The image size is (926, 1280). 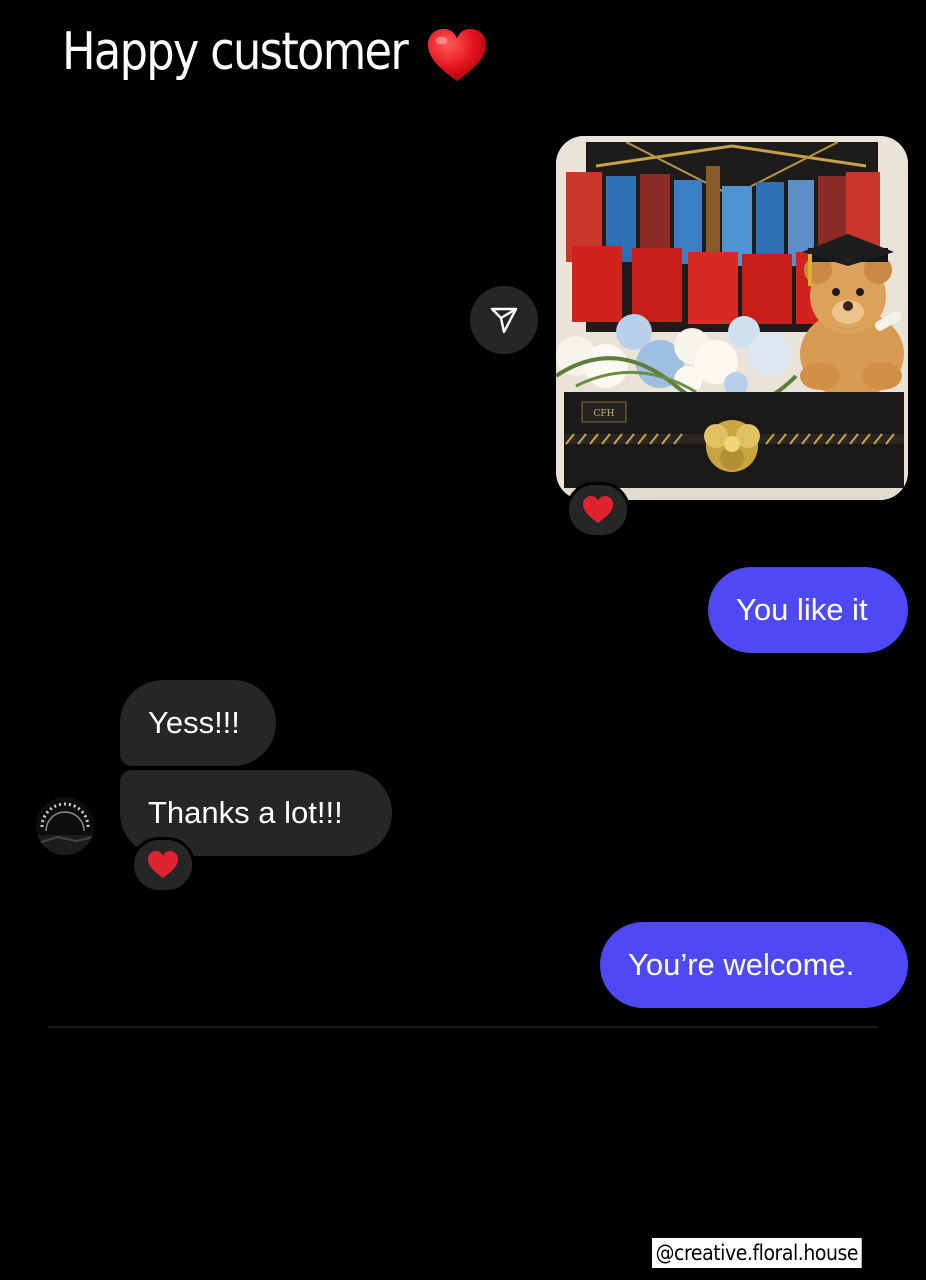 I want to click on message-text: You’re welcome., so click(x=741, y=964).